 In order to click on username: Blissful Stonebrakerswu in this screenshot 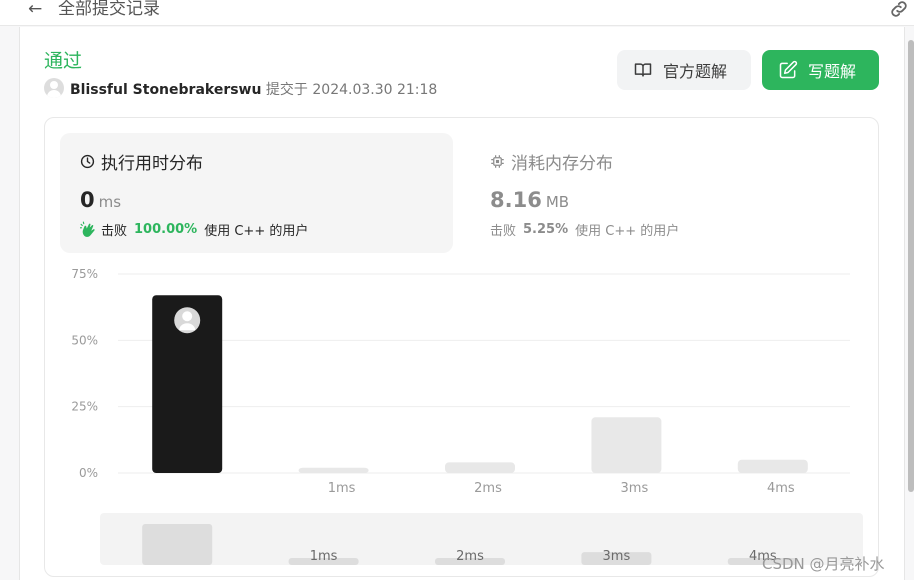, I will do `click(165, 90)`.